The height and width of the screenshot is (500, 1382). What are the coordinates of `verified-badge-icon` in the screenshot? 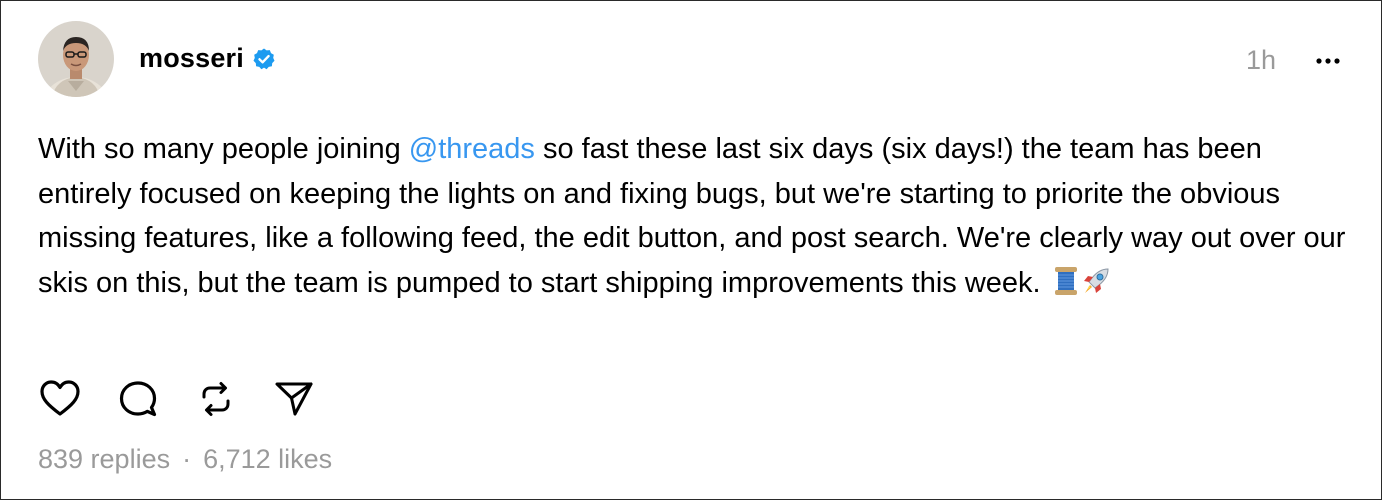 It's located at (264, 59).